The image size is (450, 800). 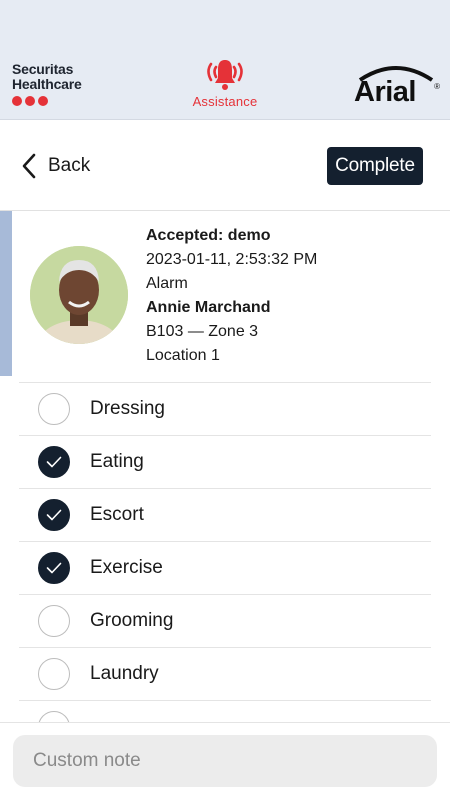 What do you see at coordinates (225, 101) in the screenshot?
I see `assistance-label: Assistance` at bounding box center [225, 101].